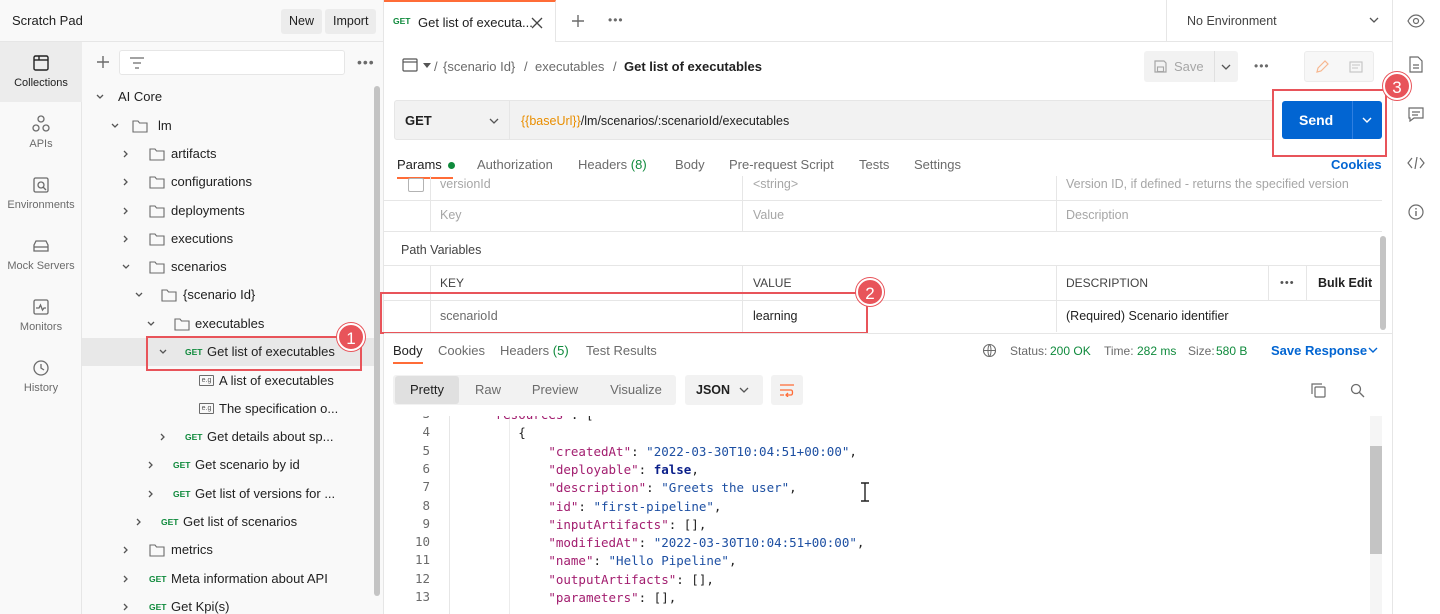 The height and width of the screenshot is (614, 1440). Describe the element at coordinates (1356, 164) in the screenshot. I see `cookies-link: Cookies` at that location.